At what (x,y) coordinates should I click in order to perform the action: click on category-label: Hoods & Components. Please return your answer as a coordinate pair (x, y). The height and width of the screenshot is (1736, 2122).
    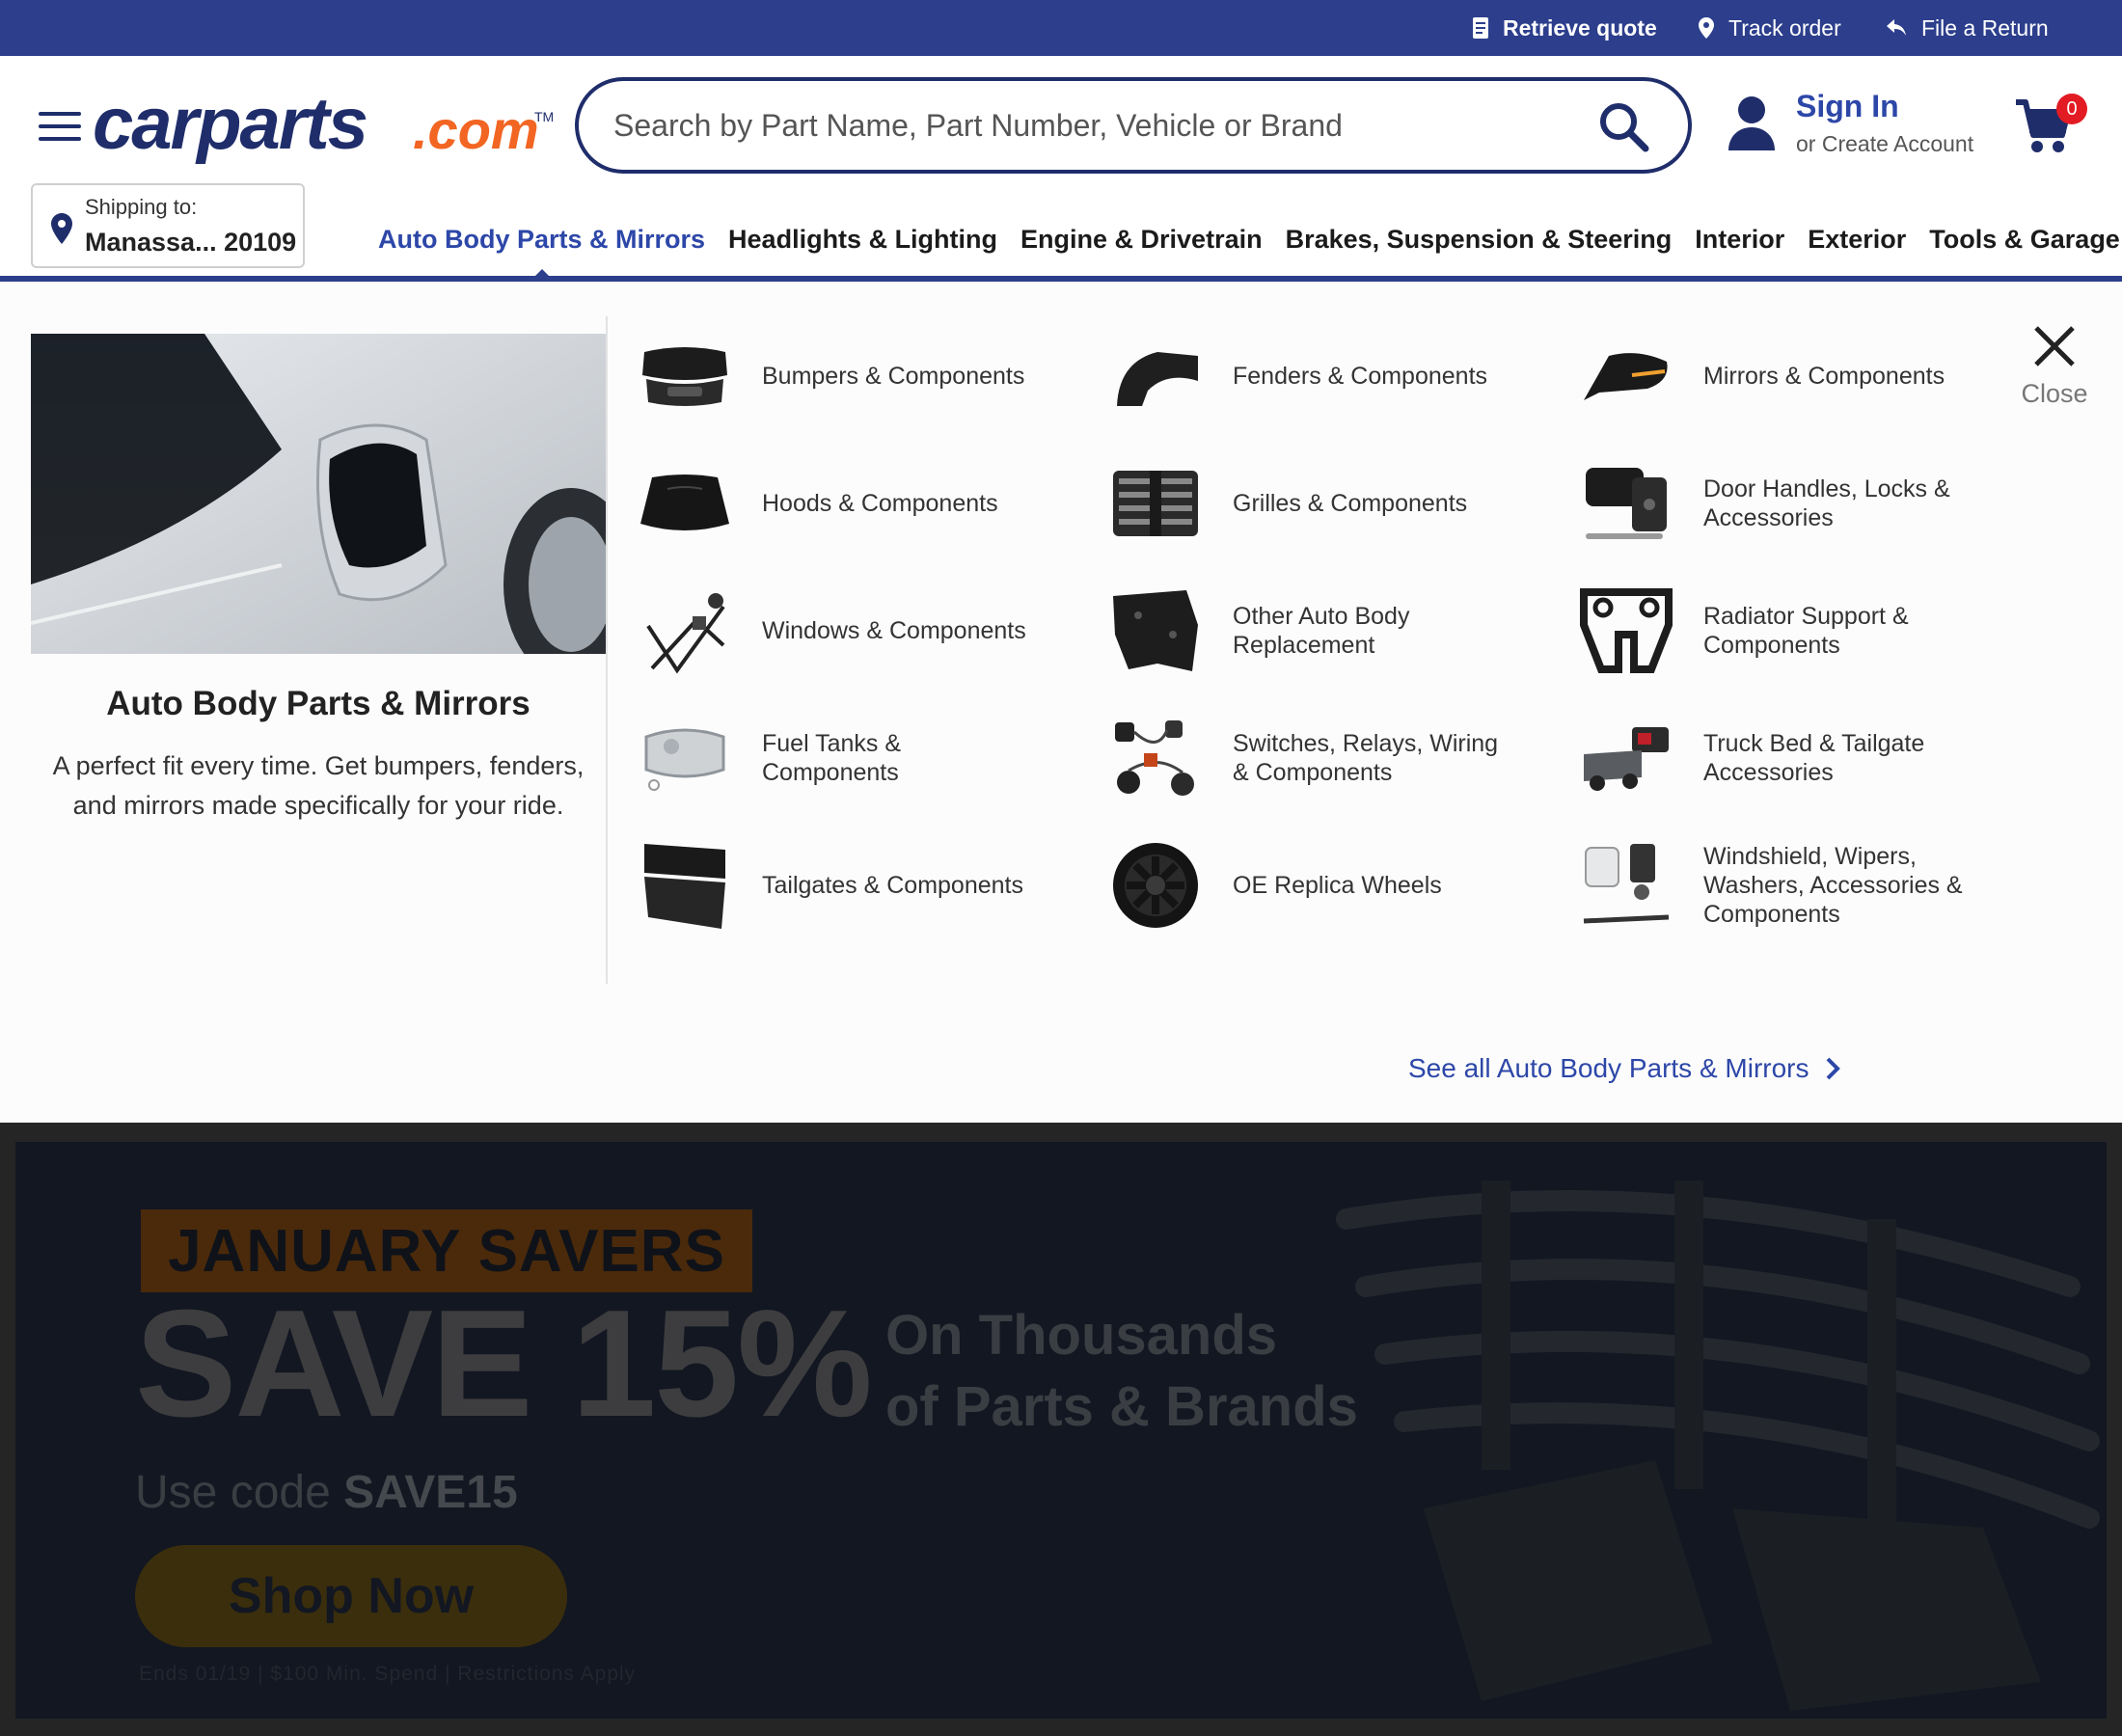
    Looking at the image, I should click on (880, 504).